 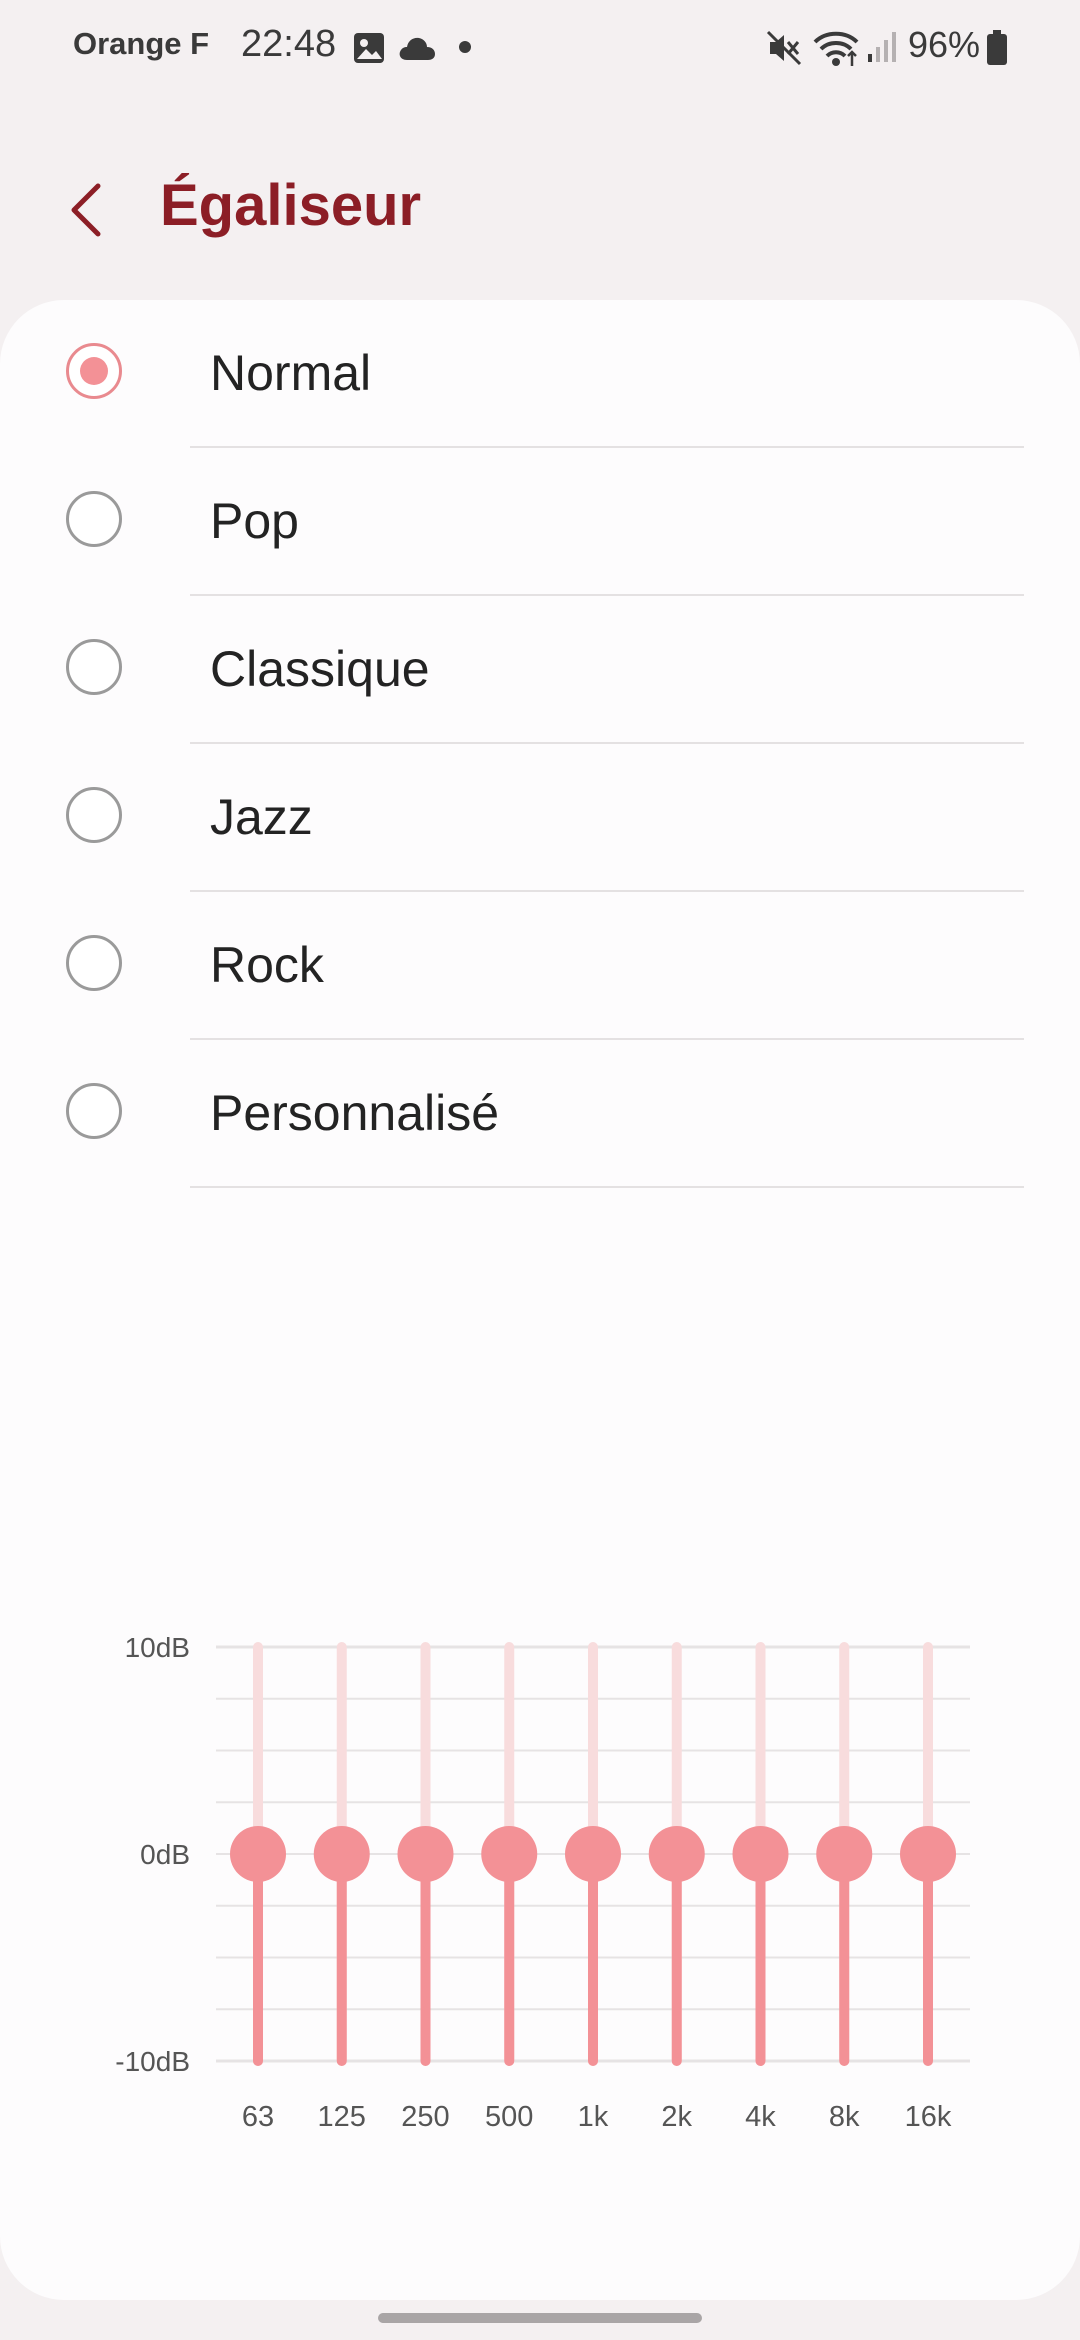 What do you see at coordinates (540, 48) in the screenshot?
I see `status-bar: Orange F 22:48 96%` at bounding box center [540, 48].